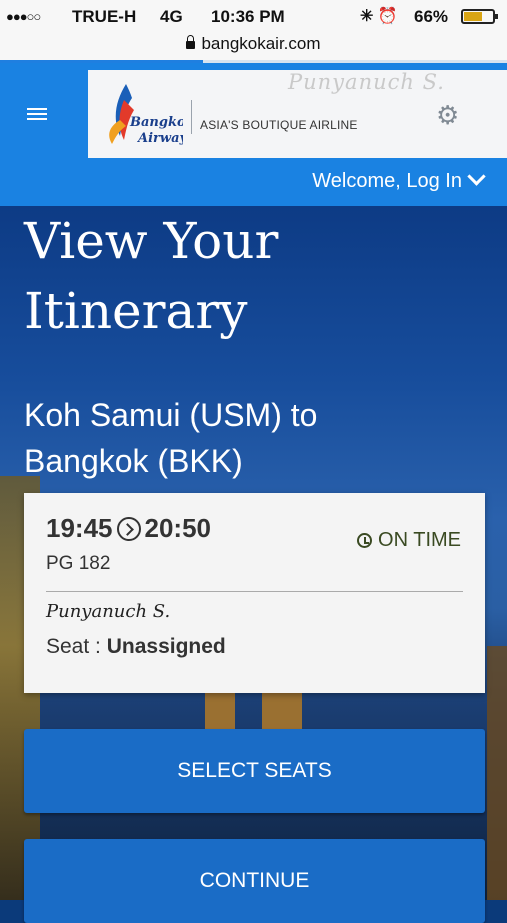  Describe the element at coordinates (166, 646) in the screenshot. I see `seat-value: Unassigned` at that location.